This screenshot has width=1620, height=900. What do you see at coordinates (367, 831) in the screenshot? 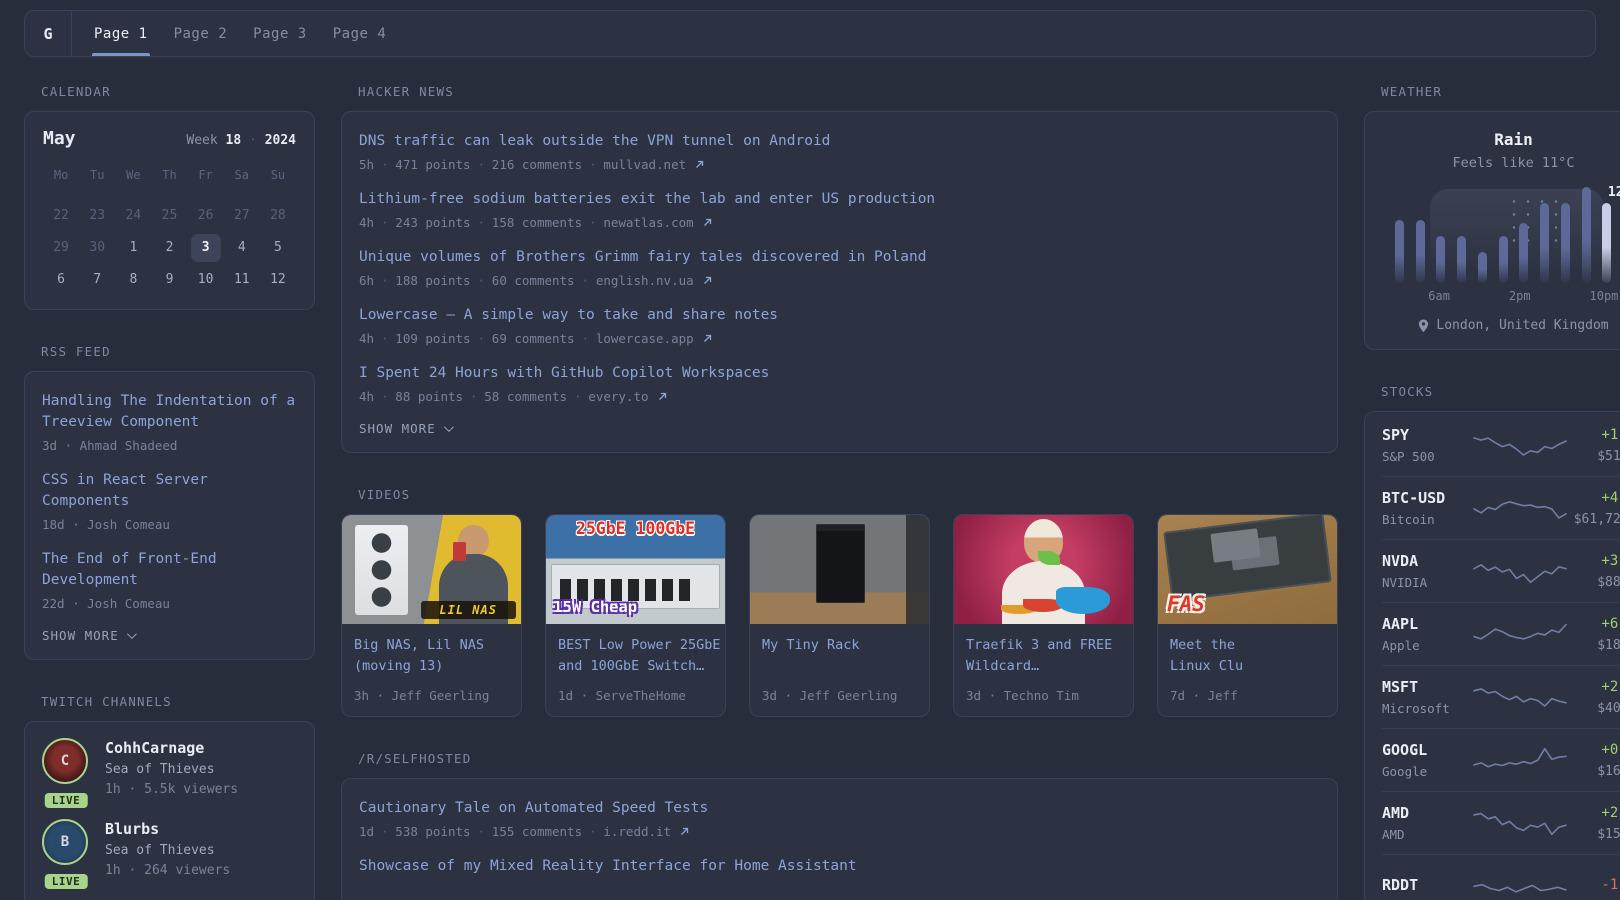
I see `item-age: 1d` at bounding box center [367, 831].